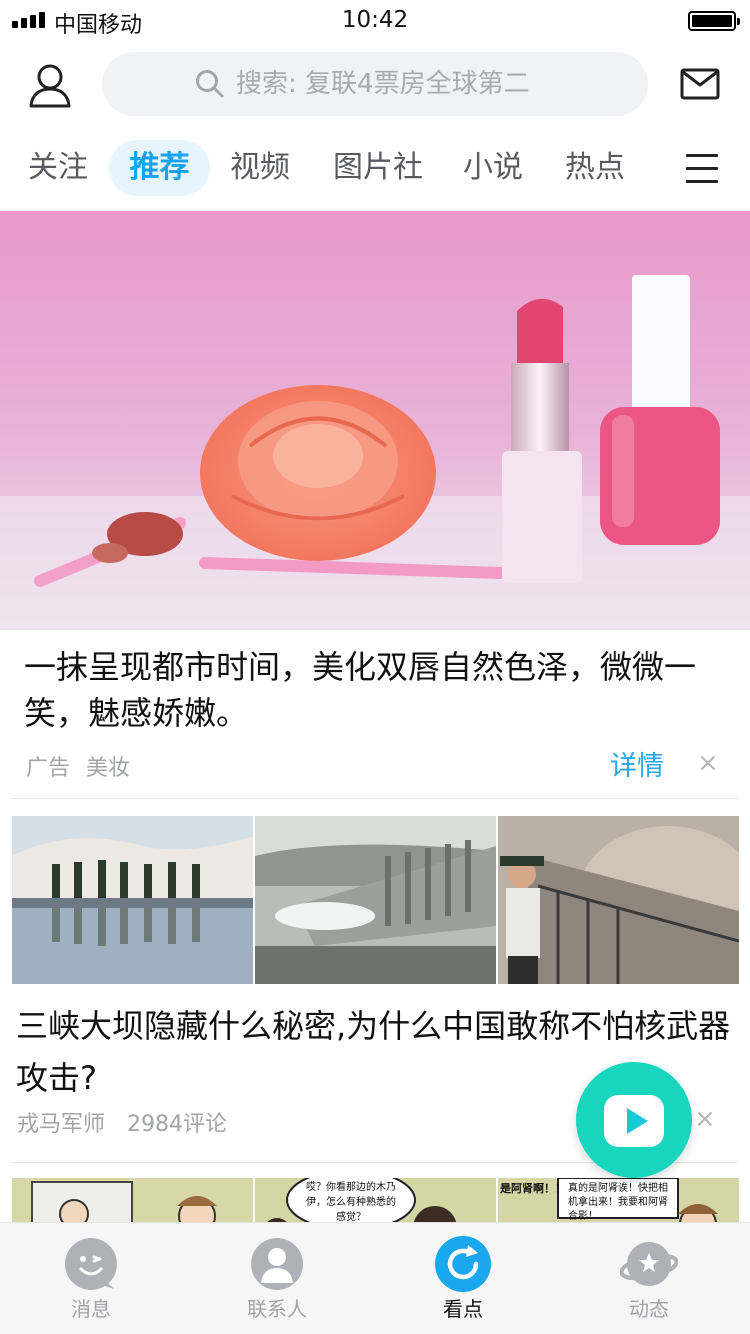  Describe the element at coordinates (533, 1188) in the screenshot. I see `comic-bubble-text: 是阿肾啊！！` at that location.